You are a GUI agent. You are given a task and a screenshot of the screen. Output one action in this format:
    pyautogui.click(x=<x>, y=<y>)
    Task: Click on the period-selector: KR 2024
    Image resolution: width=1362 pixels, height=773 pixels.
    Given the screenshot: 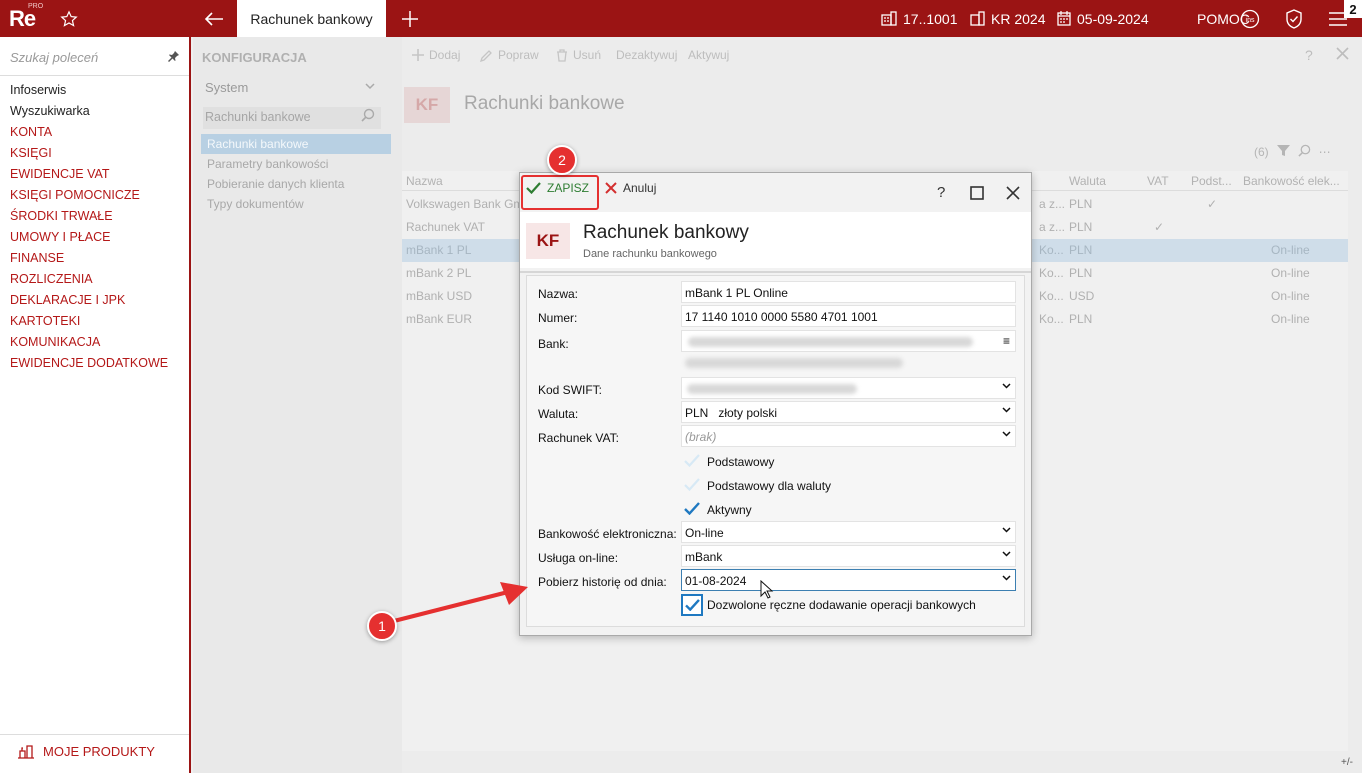 What is the action you would take?
    pyautogui.click(x=1007, y=18)
    